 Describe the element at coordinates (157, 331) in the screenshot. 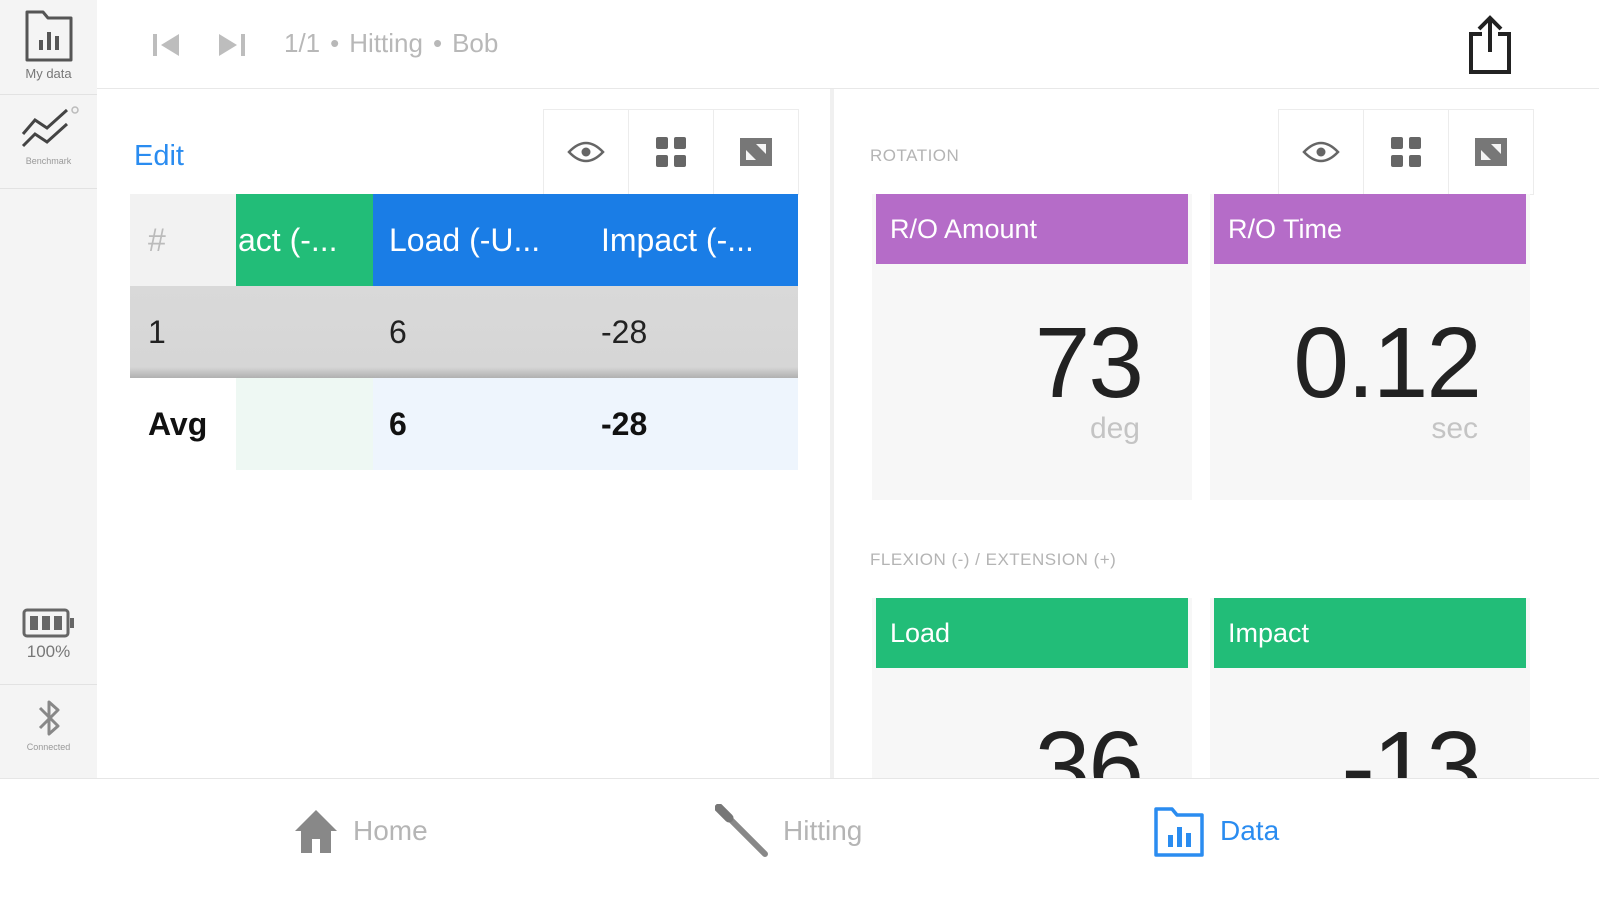

I see `row-number: 1` at that location.